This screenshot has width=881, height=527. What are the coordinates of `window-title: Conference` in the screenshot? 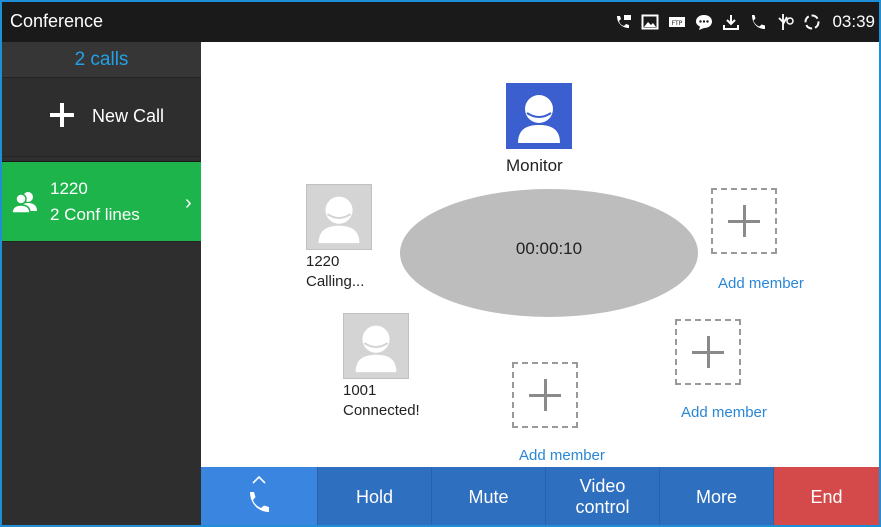 It's located at (57, 21).